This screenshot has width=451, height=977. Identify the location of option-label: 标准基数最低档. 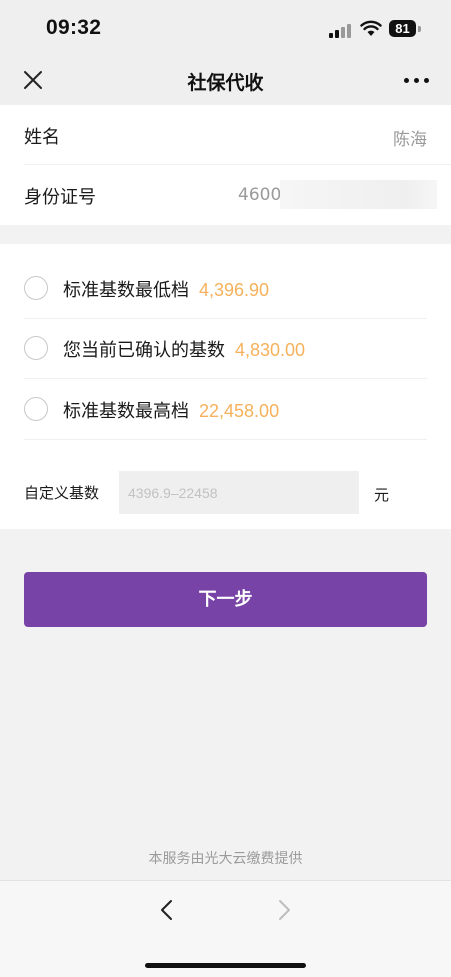
(126, 290).